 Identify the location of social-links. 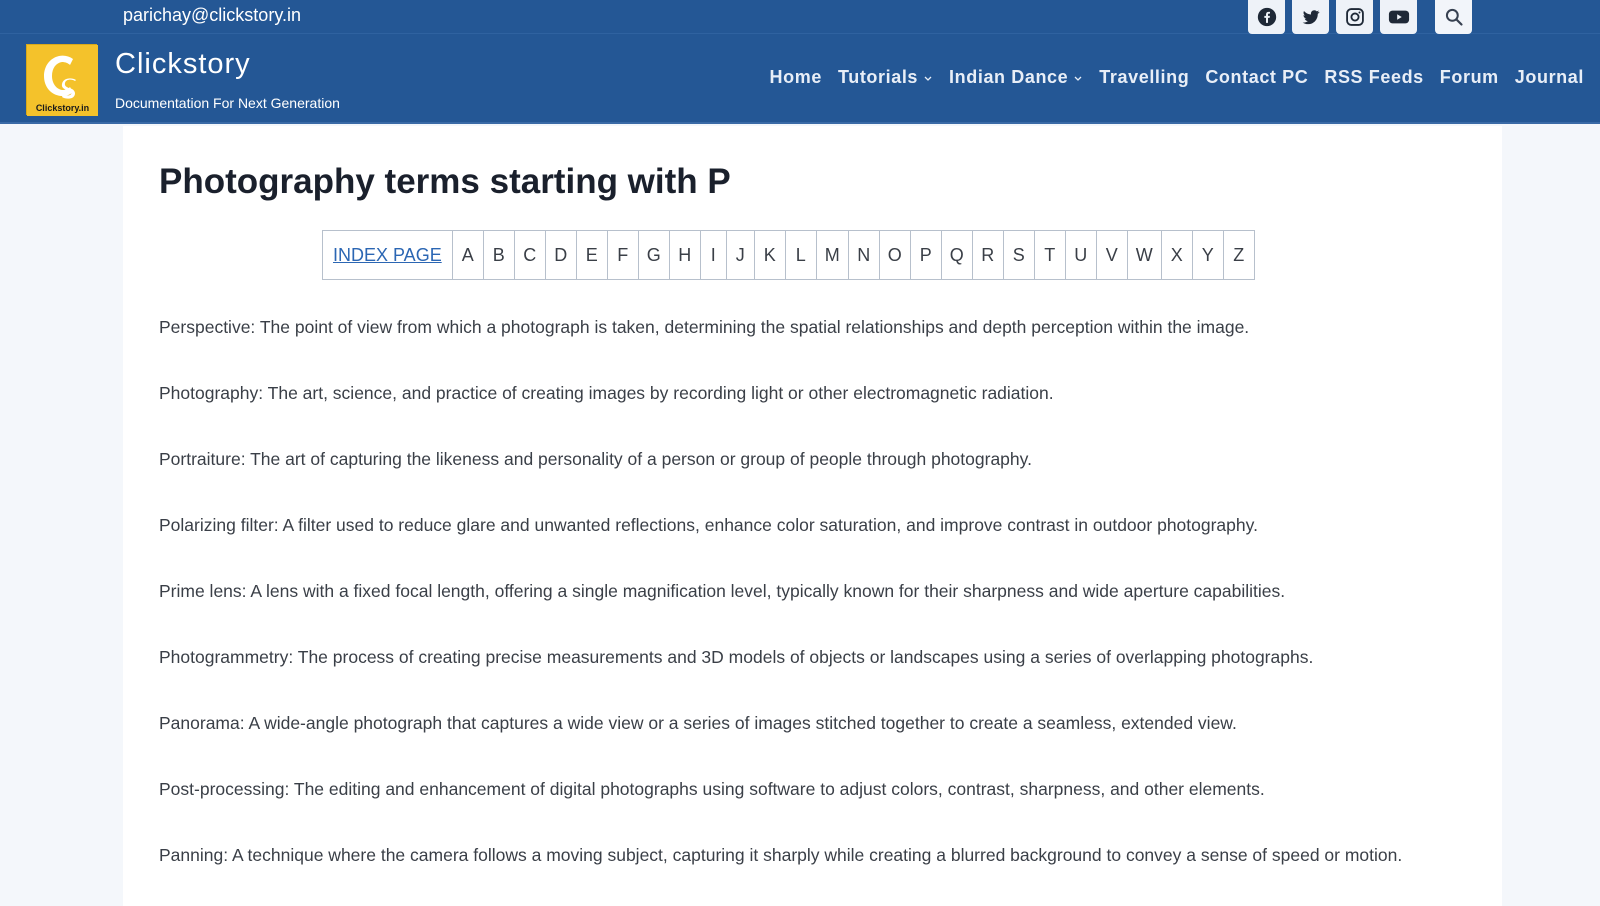
(1360, 17).